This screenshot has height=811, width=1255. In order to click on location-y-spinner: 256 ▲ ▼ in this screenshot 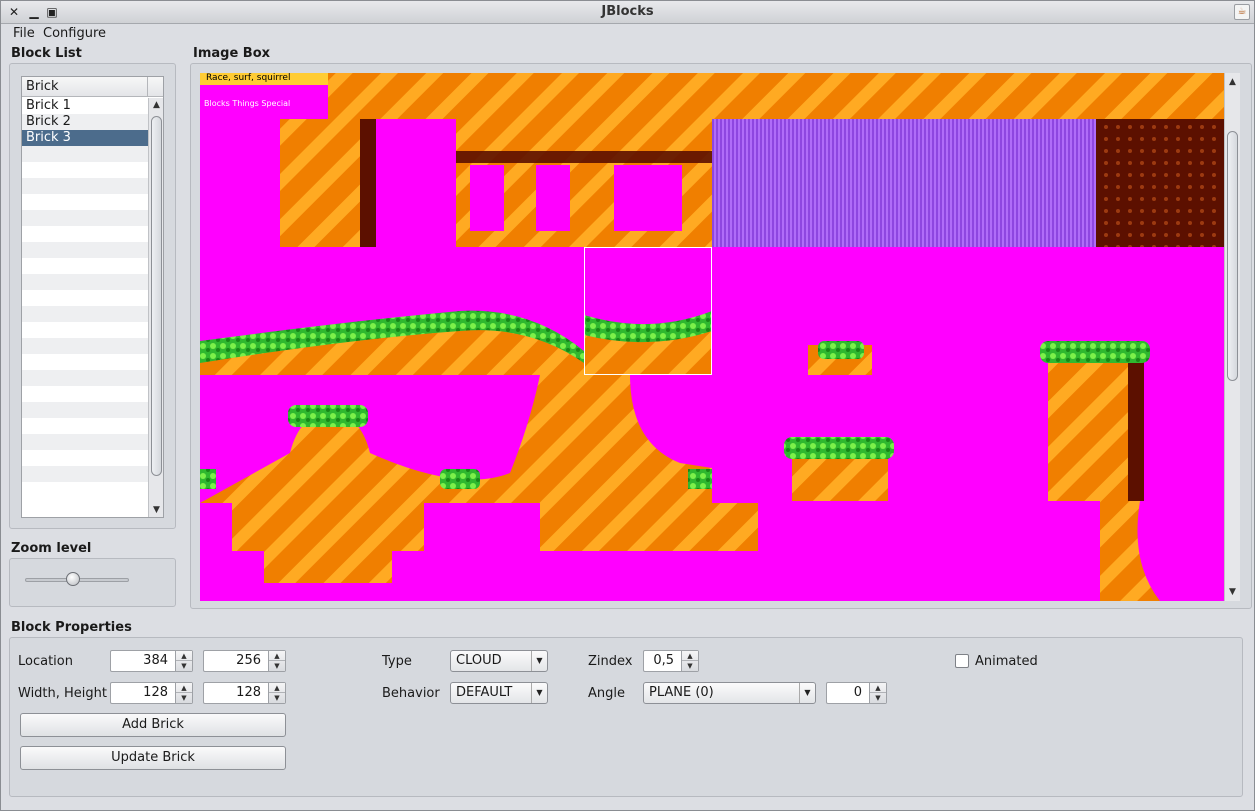, I will do `click(244, 661)`.